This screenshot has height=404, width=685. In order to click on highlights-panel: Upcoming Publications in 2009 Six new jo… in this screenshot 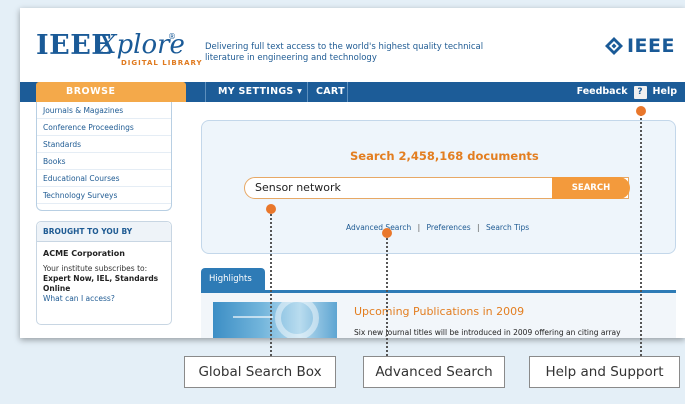, I will do `click(438, 314)`.